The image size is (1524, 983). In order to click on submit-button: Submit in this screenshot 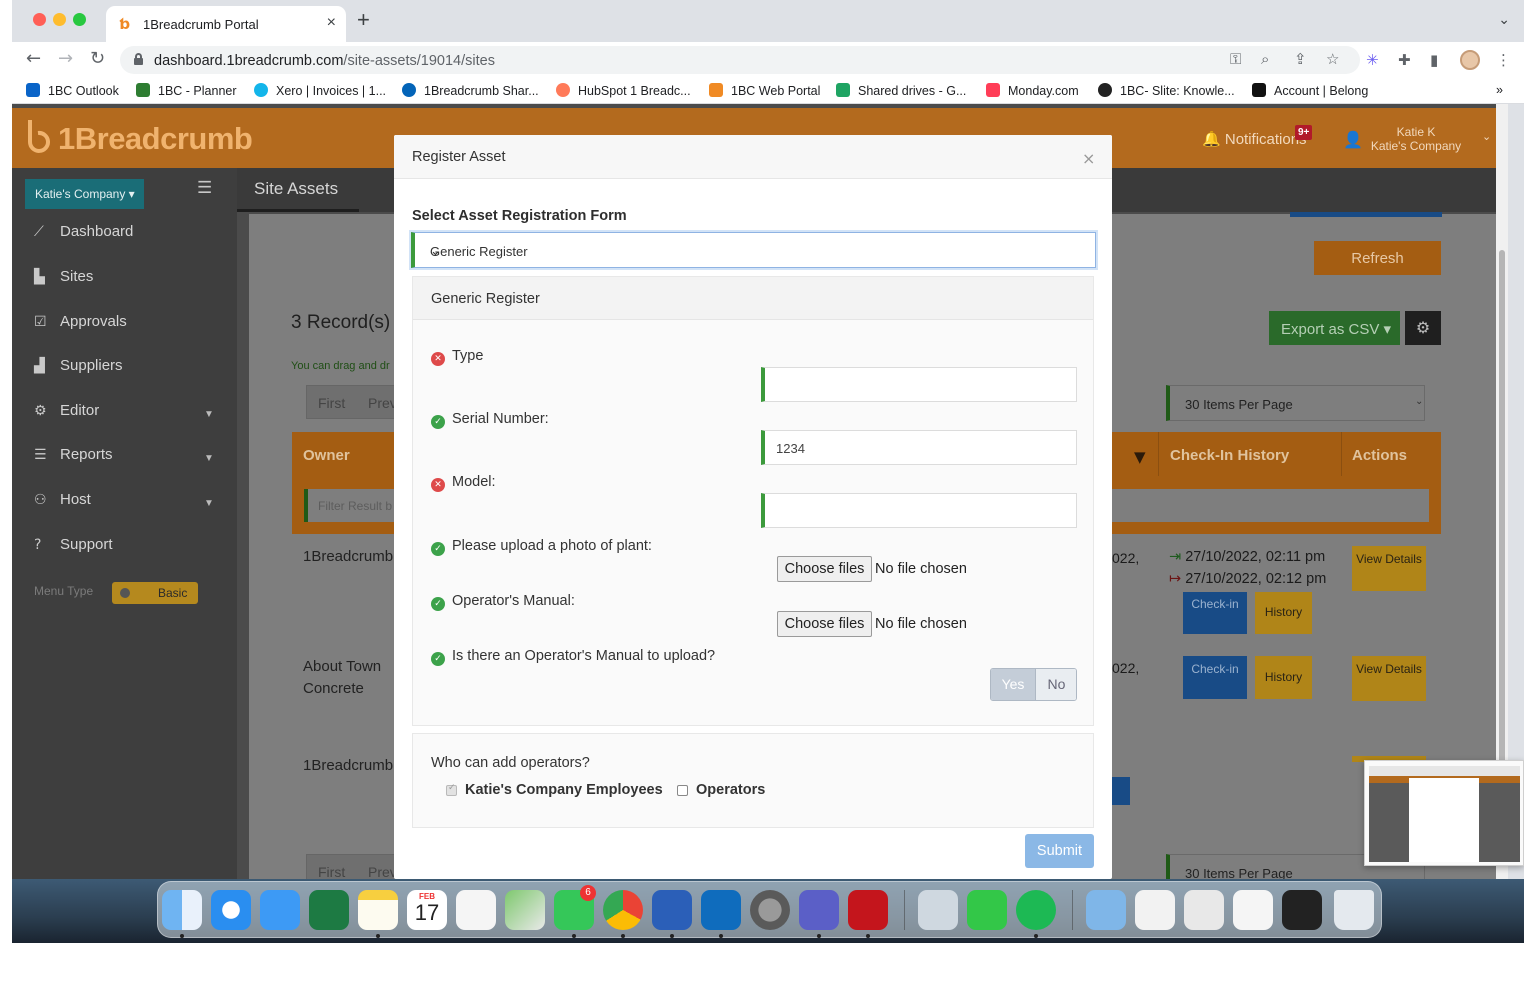, I will do `click(1059, 851)`.